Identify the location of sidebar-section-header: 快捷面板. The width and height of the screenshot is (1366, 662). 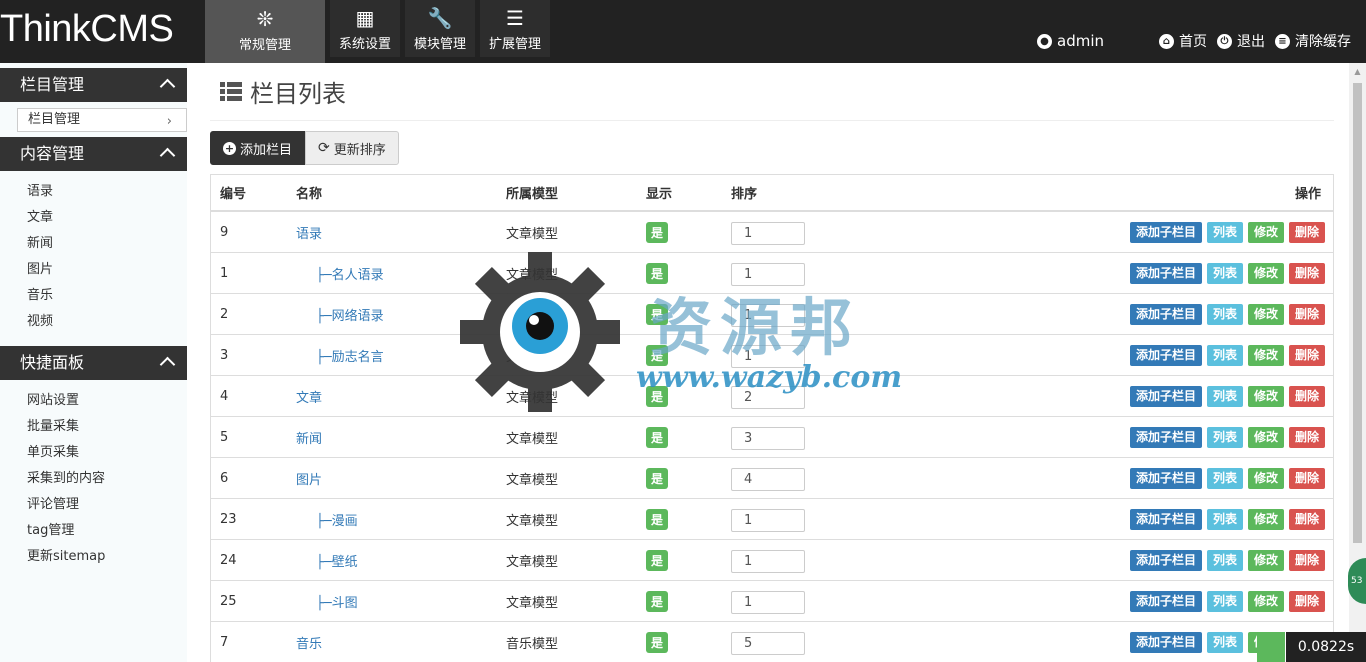
(93, 363).